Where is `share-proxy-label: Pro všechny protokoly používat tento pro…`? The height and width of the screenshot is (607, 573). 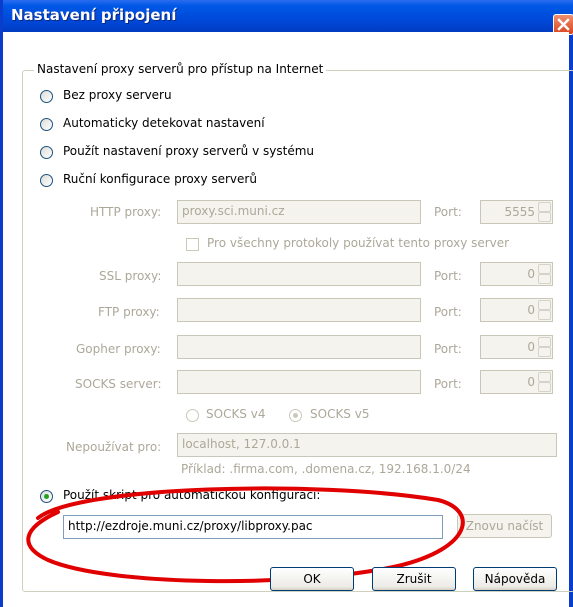
share-proxy-label: Pro všechny protokoly používat tento pro… is located at coordinates (358, 243).